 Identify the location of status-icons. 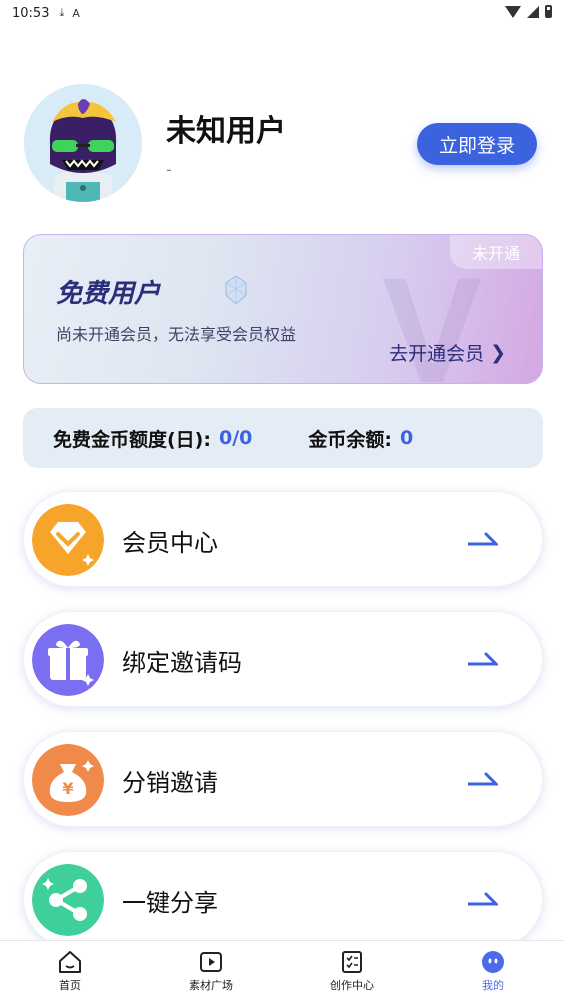
(528, 11).